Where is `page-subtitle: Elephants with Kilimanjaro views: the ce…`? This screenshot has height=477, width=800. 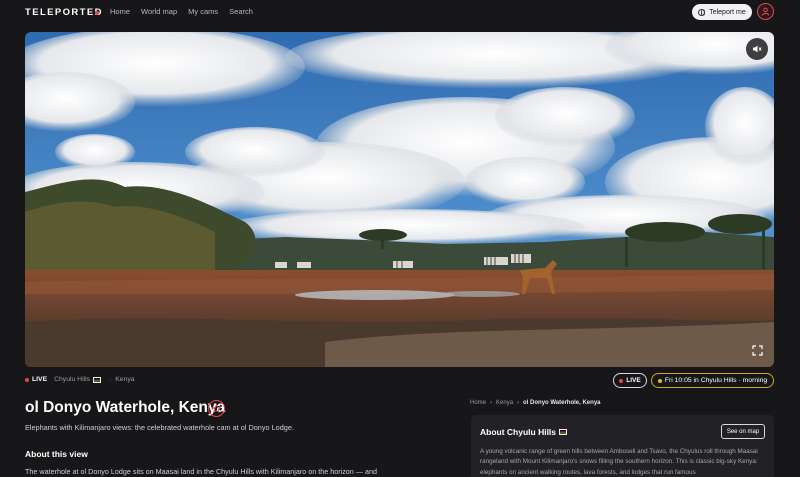 page-subtitle: Elephants with Kilimanjaro views: the ce… is located at coordinates (159, 427).